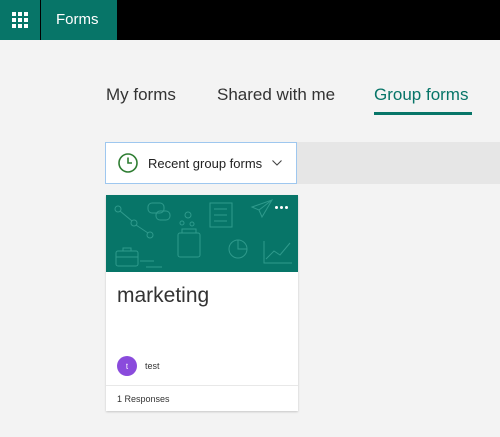 Image resolution: width=500 pixels, height=437 pixels. I want to click on form-card-more-button, so click(281, 207).